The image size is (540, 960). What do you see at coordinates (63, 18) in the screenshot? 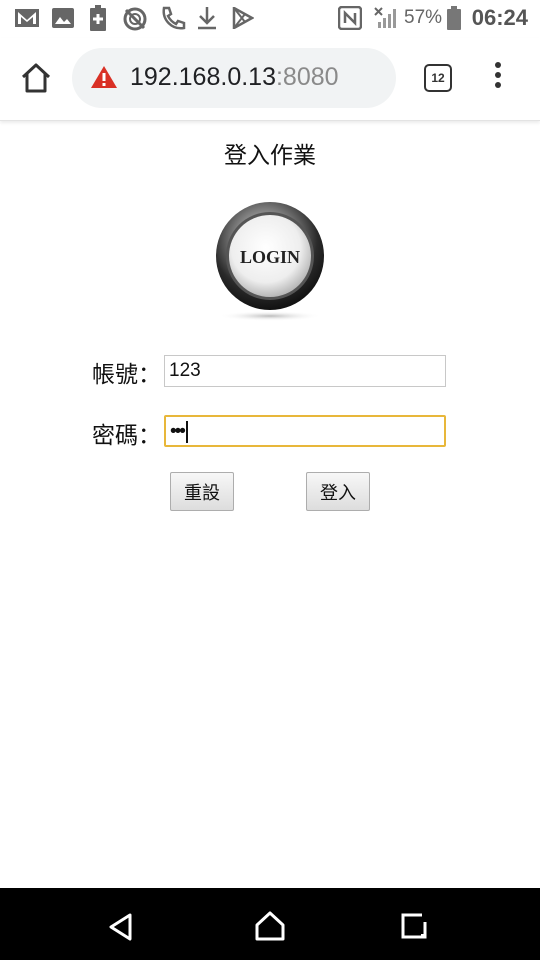
I see `image-icon` at bounding box center [63, 18].